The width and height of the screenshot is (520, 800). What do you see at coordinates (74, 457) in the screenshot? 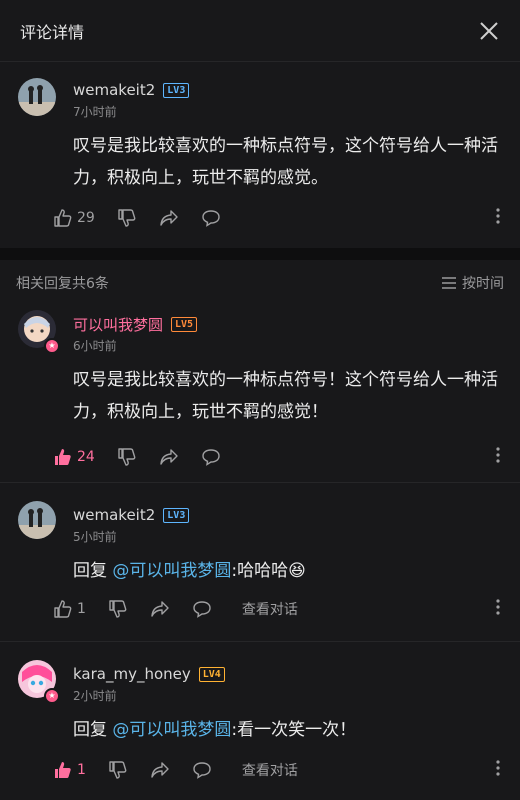
I see `like-button: 24` at bounding box center [74, 457].